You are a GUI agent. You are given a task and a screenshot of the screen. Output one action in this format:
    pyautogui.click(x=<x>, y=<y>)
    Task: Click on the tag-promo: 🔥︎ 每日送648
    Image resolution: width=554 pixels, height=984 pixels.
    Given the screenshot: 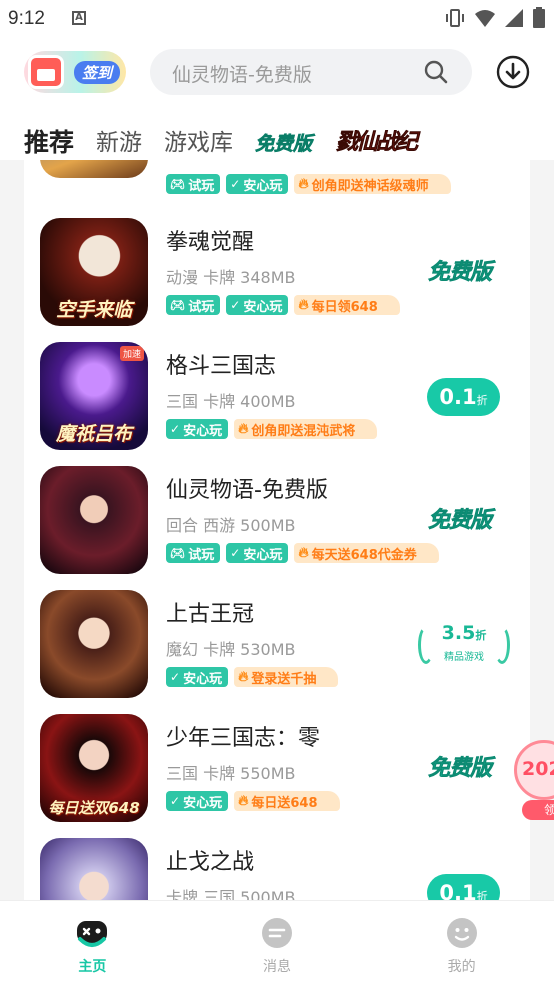 What is the action you would take?
    pyautogui.click(x=287, y=801)
    